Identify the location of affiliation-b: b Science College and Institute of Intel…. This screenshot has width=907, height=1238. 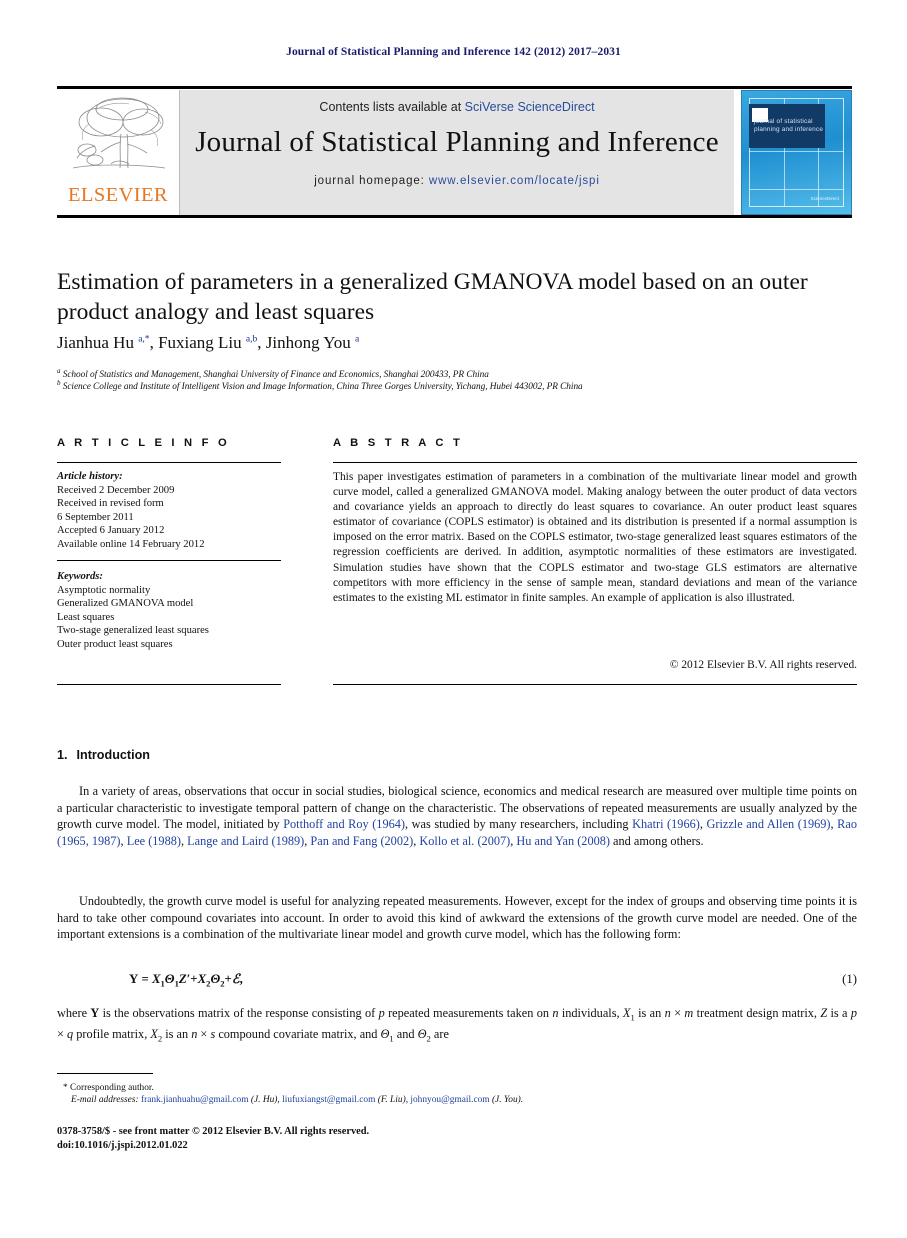
(320, 386).